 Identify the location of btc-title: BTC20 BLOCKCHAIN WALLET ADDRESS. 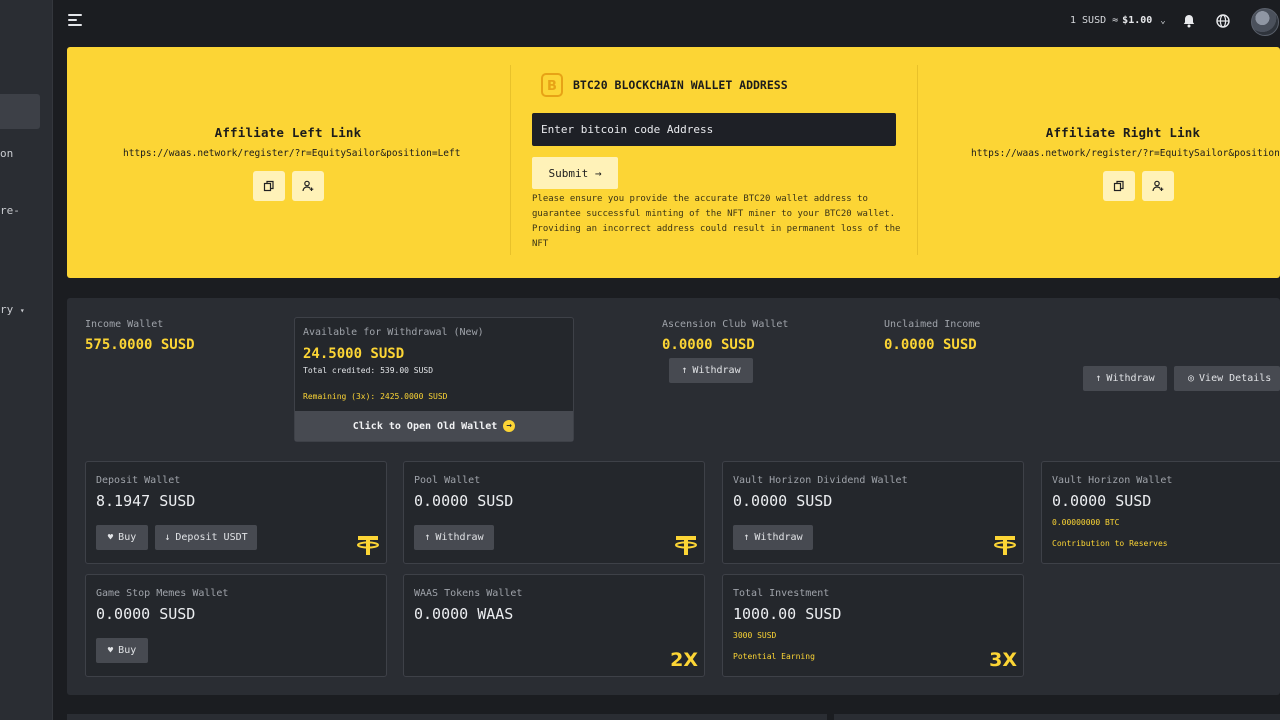
(680, 85).